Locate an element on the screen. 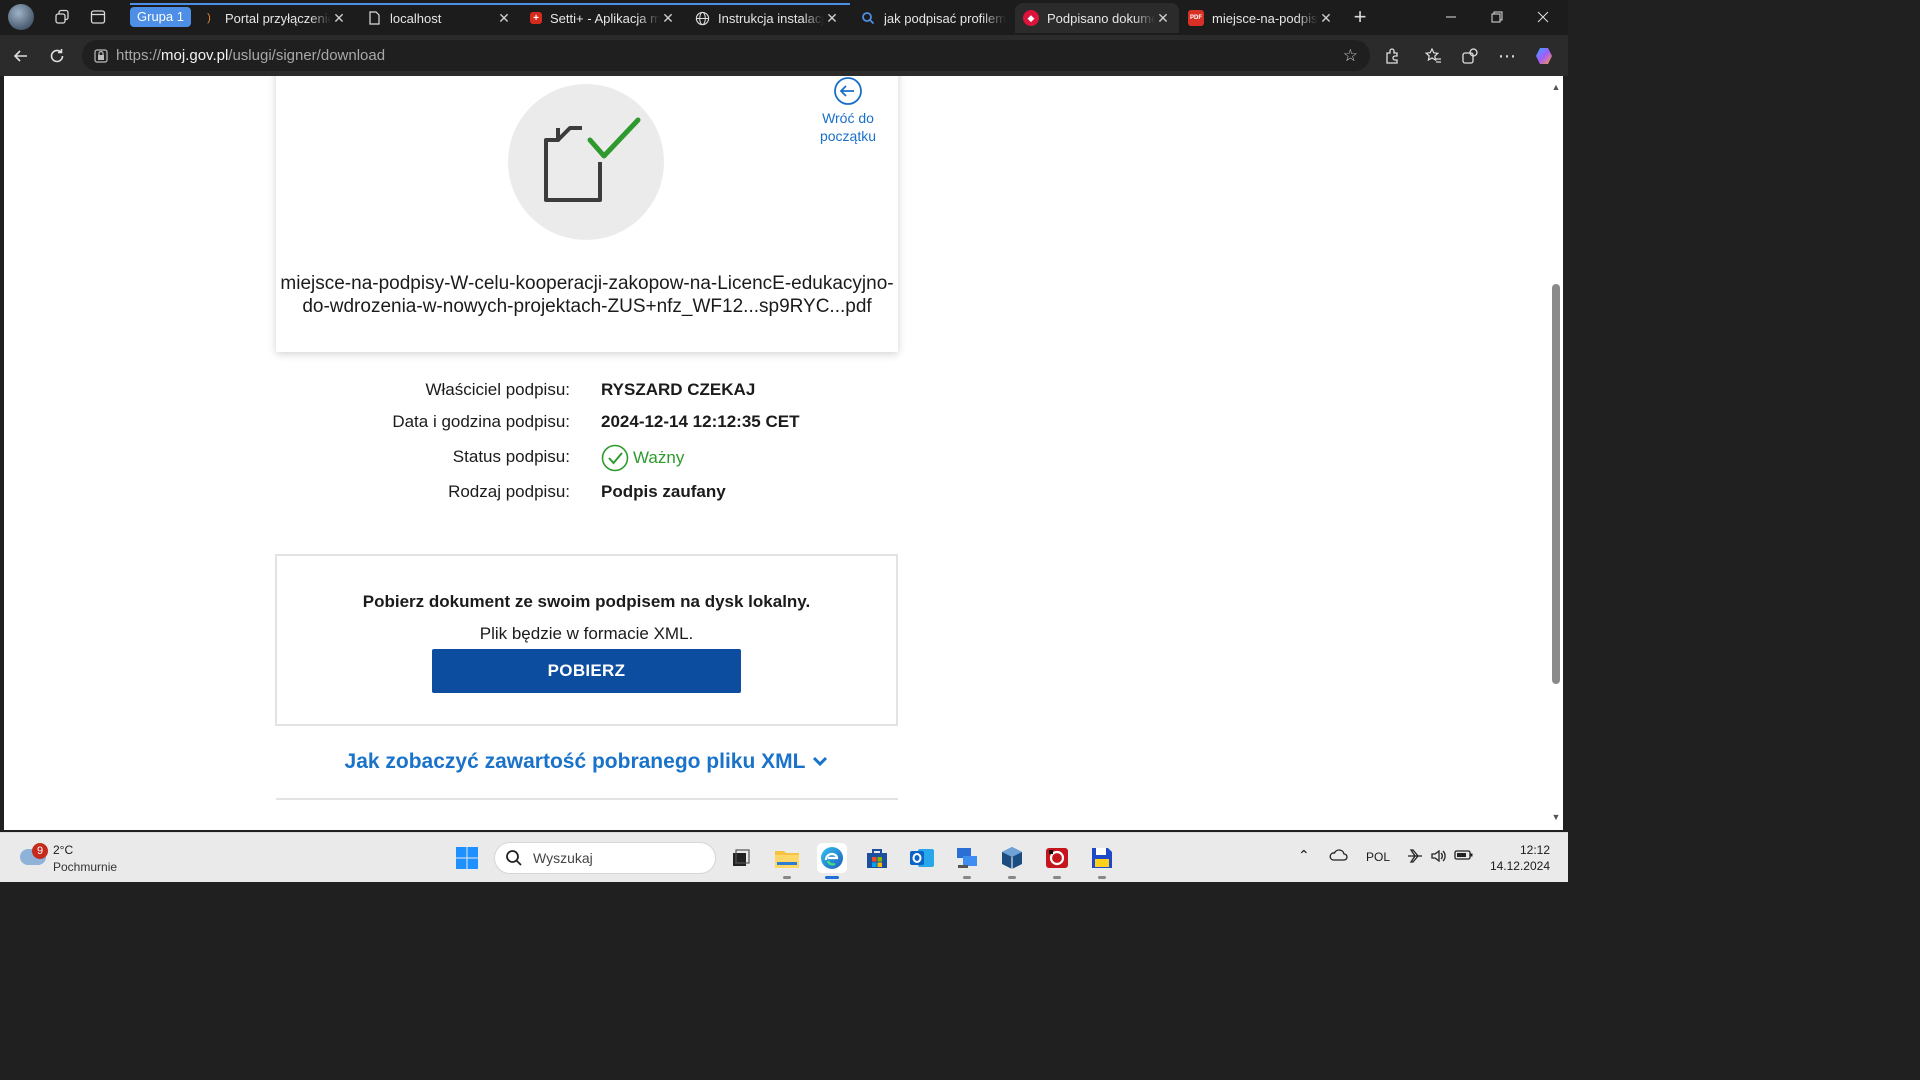  favorites-icon is located at coordinates (1433, 56).